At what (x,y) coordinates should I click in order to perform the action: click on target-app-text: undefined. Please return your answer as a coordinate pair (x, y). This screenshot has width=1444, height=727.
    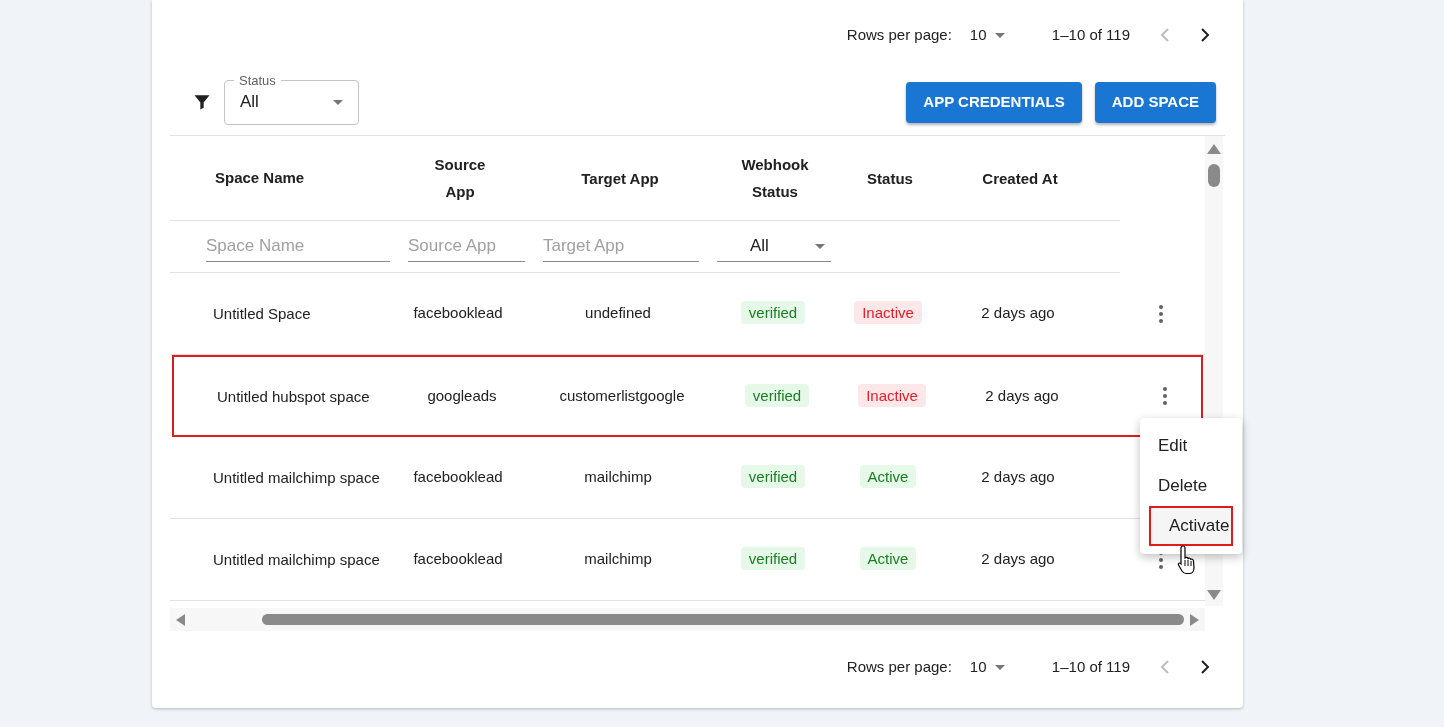
    Looking at the image, I should click on (618, 313).